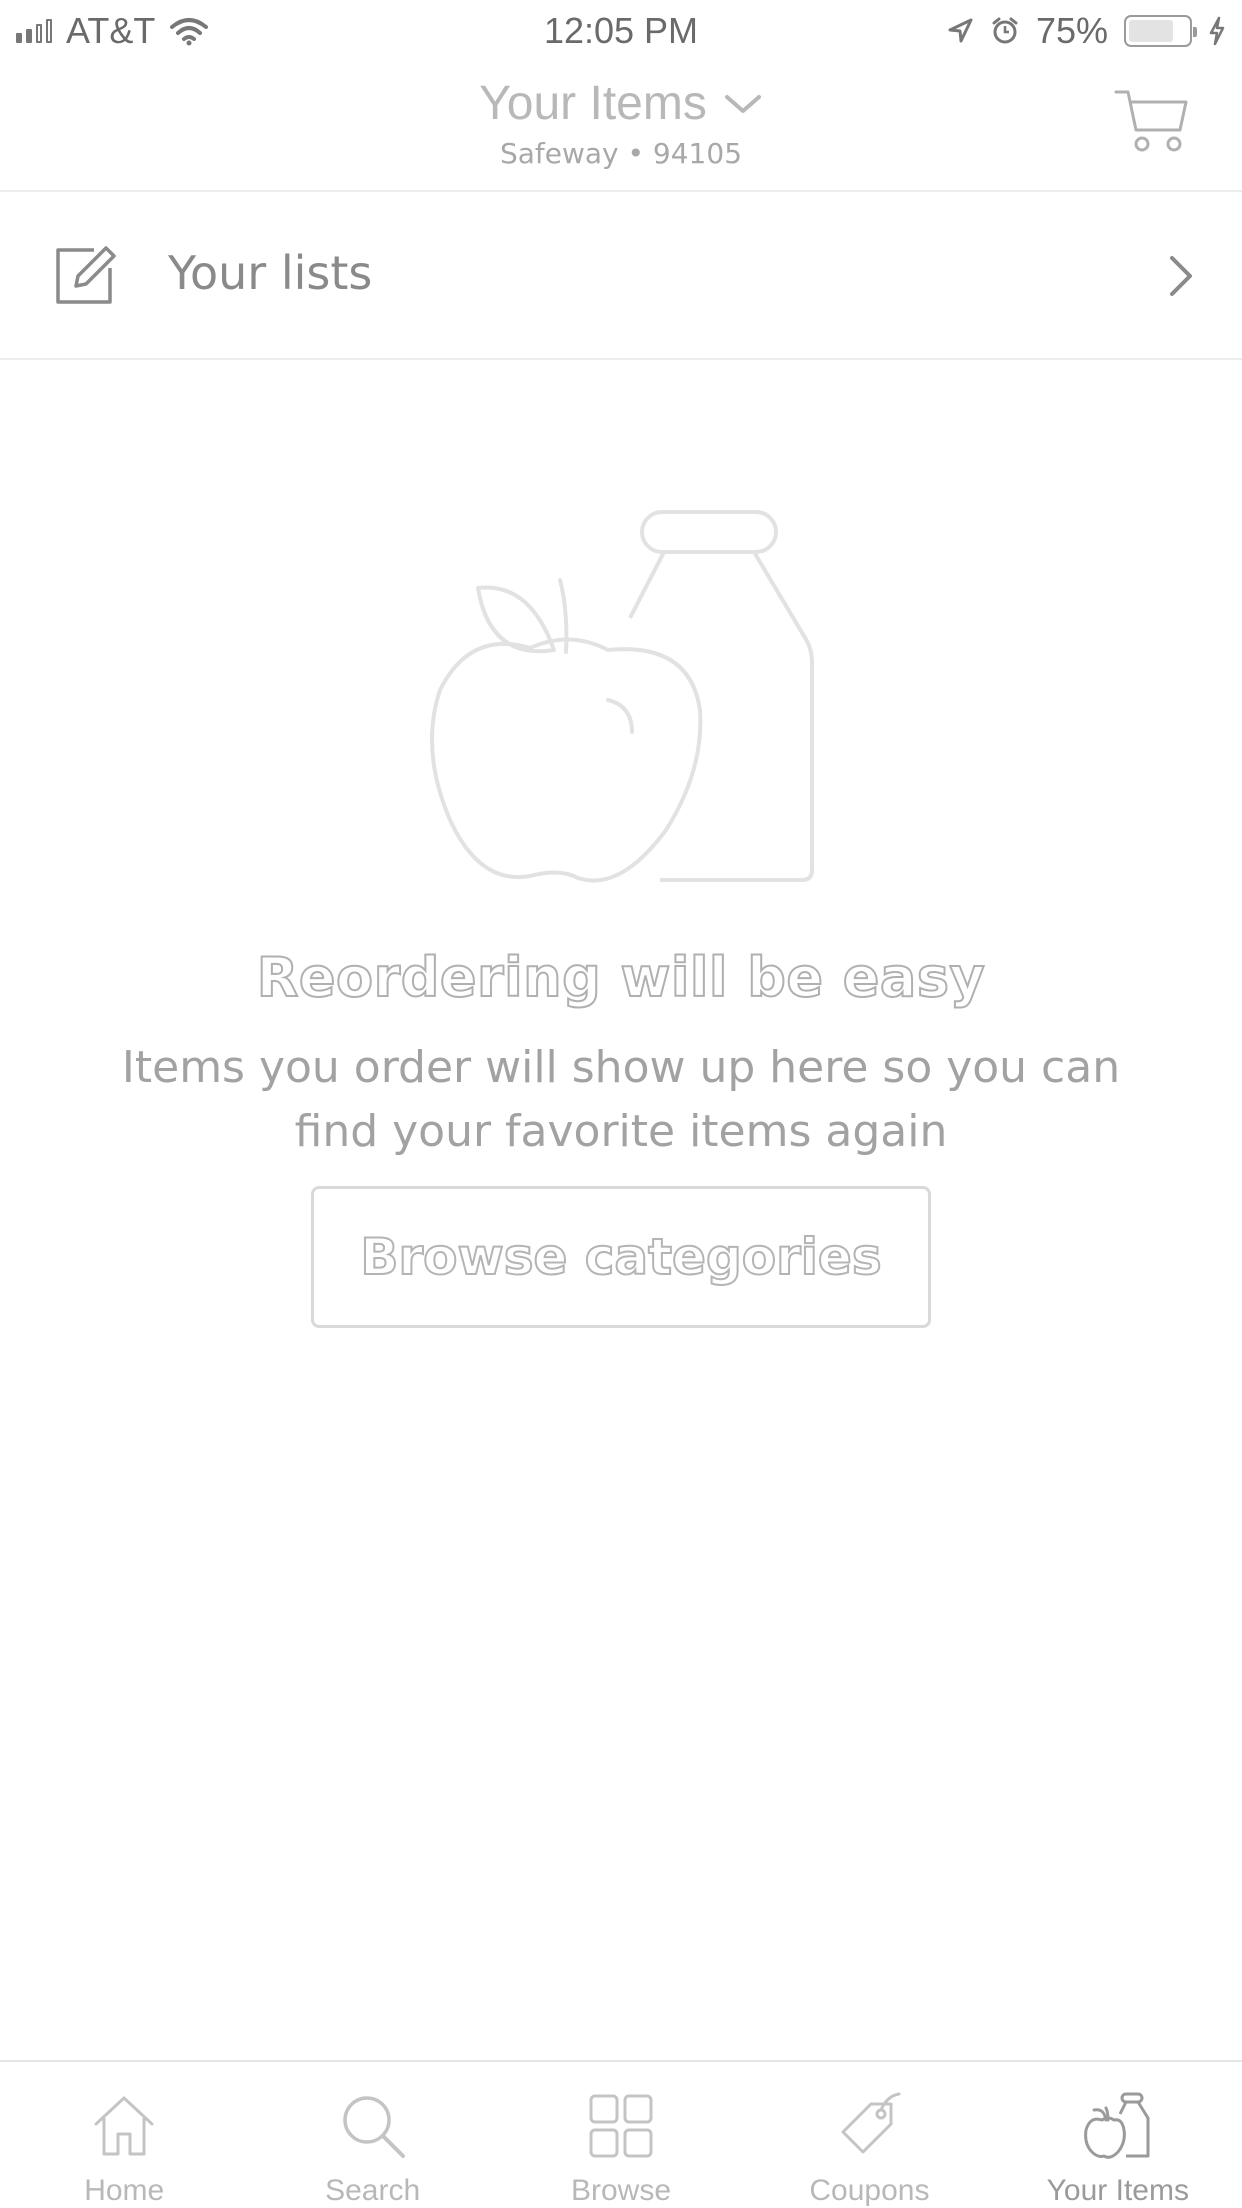 This screenshot has width=1242, height=2208. Describe the element at coordinates (621, 2190) in the screenshot. I see `tab-label-browse: Browse` at that location.